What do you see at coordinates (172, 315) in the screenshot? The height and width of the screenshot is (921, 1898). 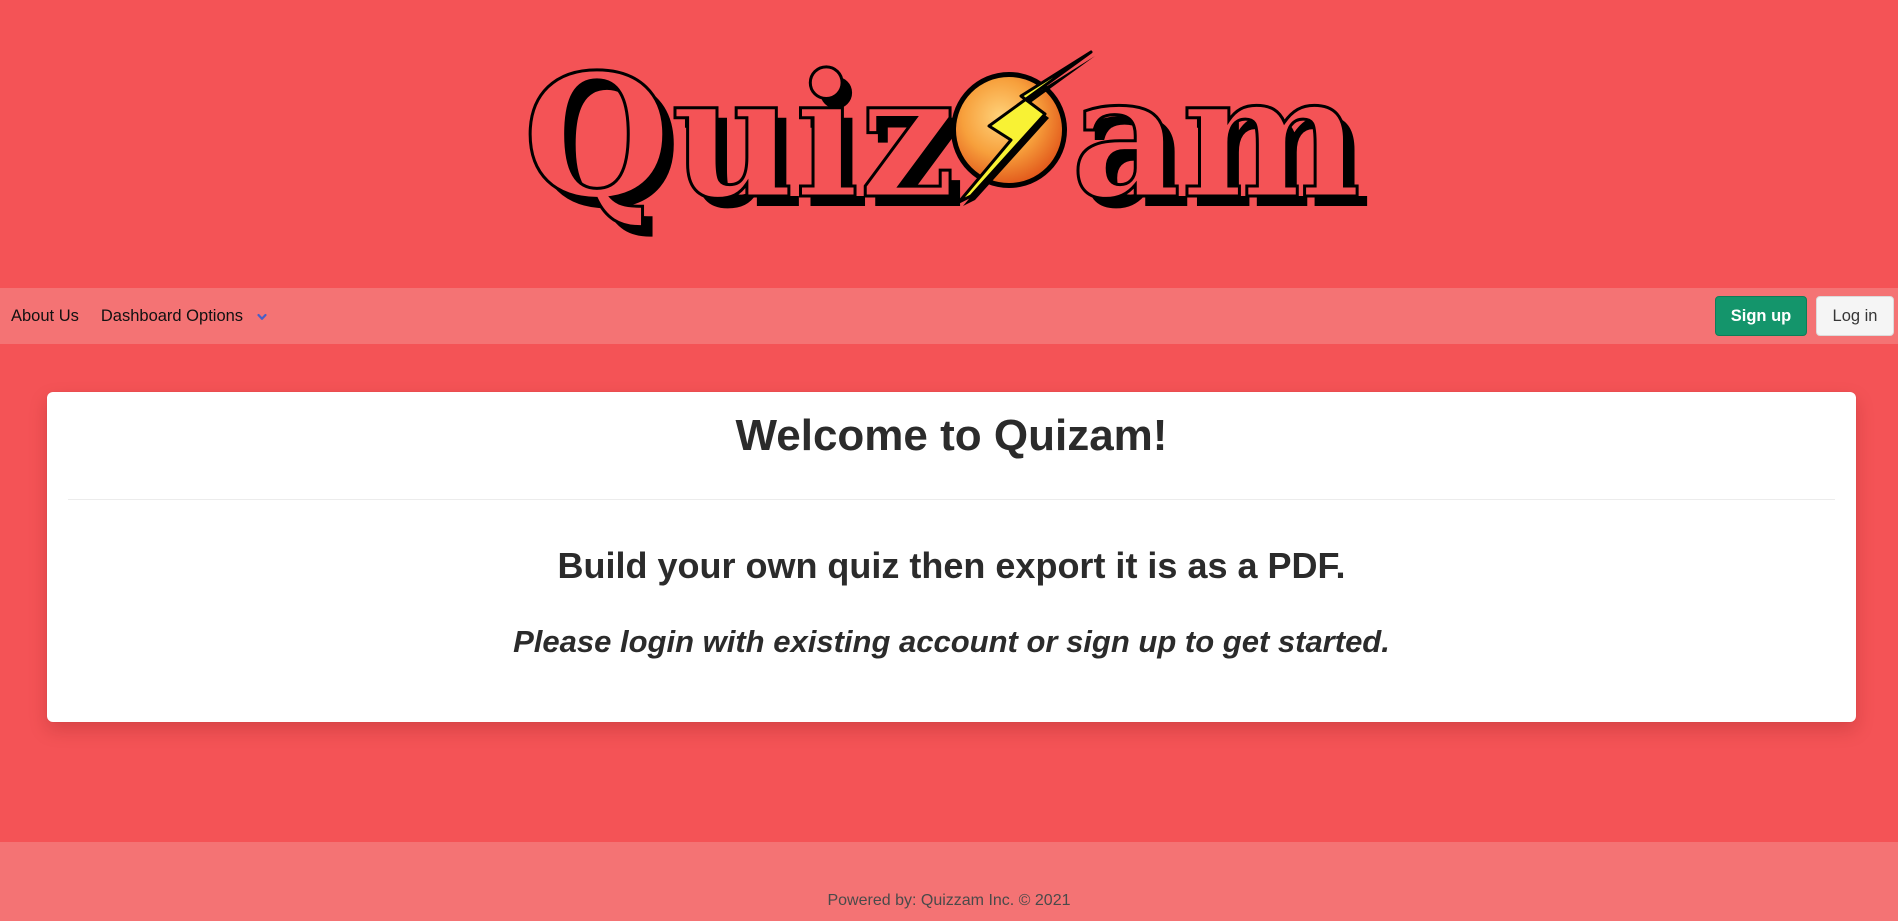 I see `nav-dashboard-options-label: Dashboard Options` at bounding box center [172, 315].